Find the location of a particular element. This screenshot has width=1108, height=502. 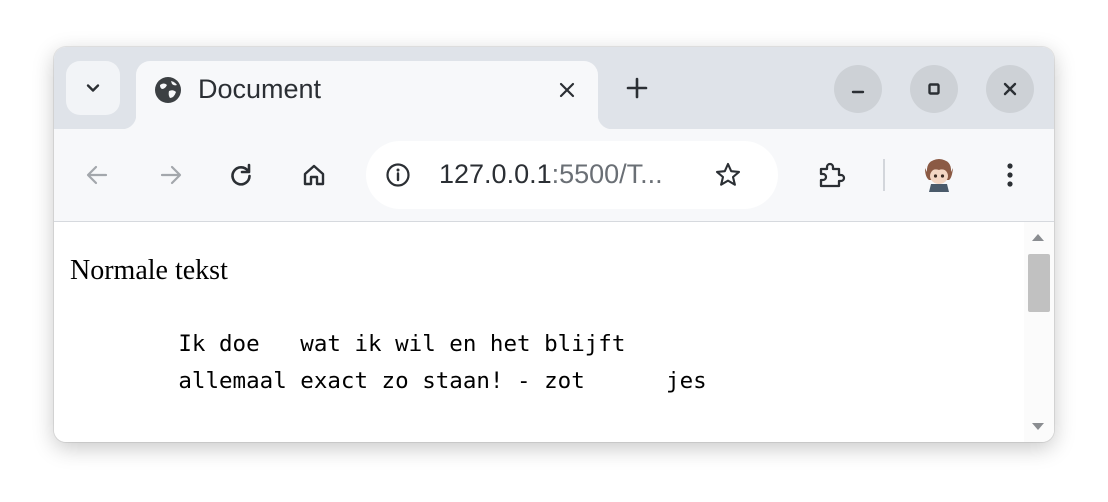

site-info-button is located at coordinates (398, 175).